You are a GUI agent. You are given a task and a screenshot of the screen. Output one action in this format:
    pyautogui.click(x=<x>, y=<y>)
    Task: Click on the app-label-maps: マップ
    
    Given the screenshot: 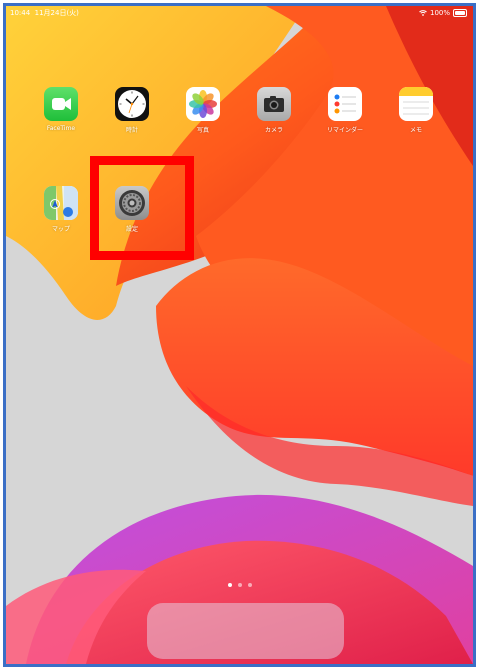 What is the action you would take?
    pyautogui.click(x=60, y=229)
    